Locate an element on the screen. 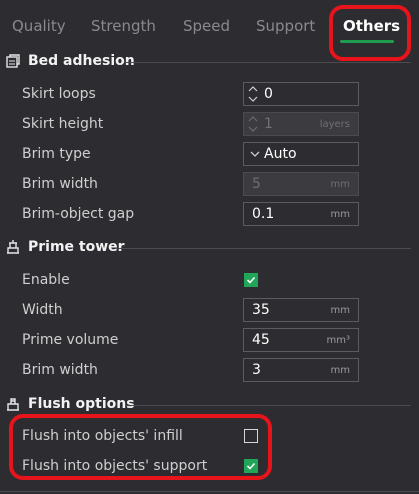 The width and height of the screenshot is (419, 494). section-header-prime-tower: Prime tower is located at coordinates (64, 247).